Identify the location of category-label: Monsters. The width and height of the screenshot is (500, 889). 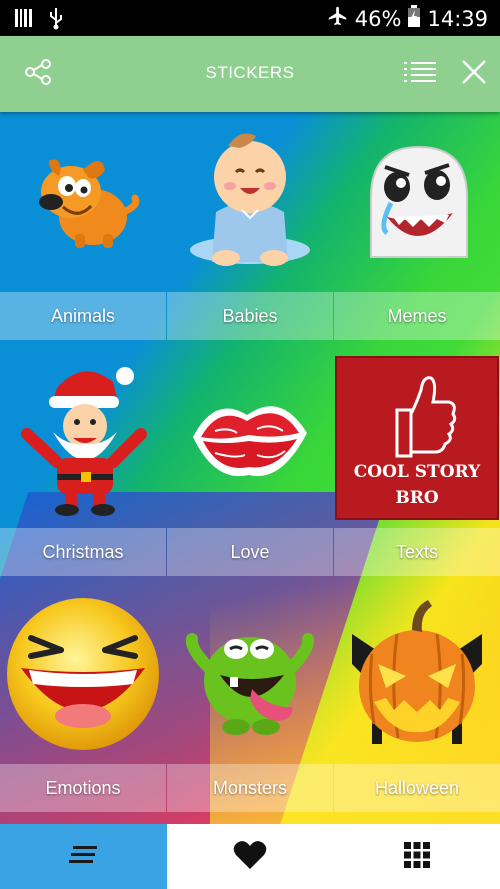
(250, 787).